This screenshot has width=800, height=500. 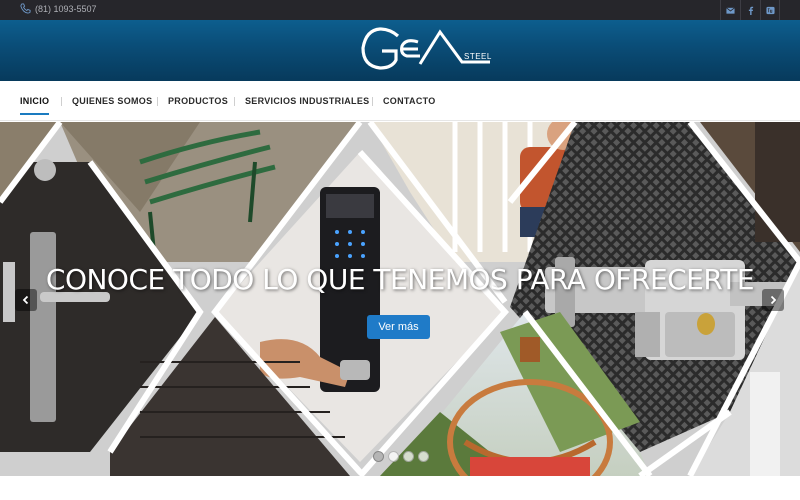 I want to click on nav-item-servicios-industriales: SERVICIOS INDUSTRIALES, so click(x=307, y=101).